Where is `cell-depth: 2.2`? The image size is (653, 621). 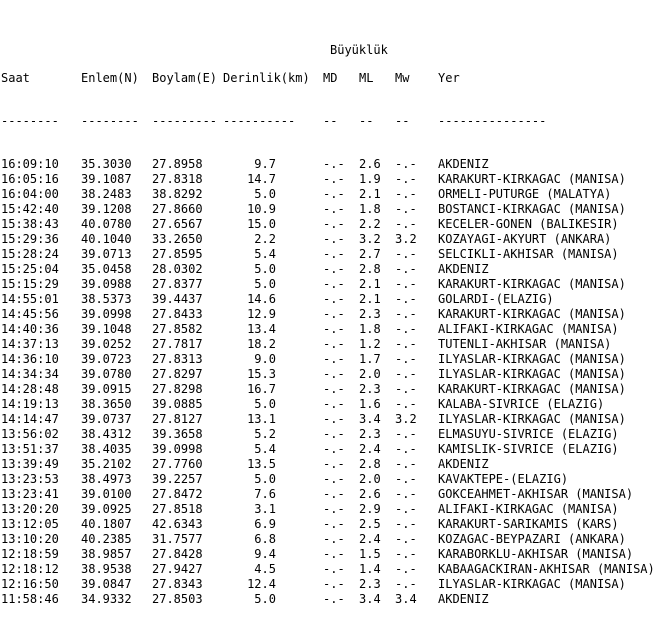
cell-depth: 2.2 is located at coordinates (265, 239).